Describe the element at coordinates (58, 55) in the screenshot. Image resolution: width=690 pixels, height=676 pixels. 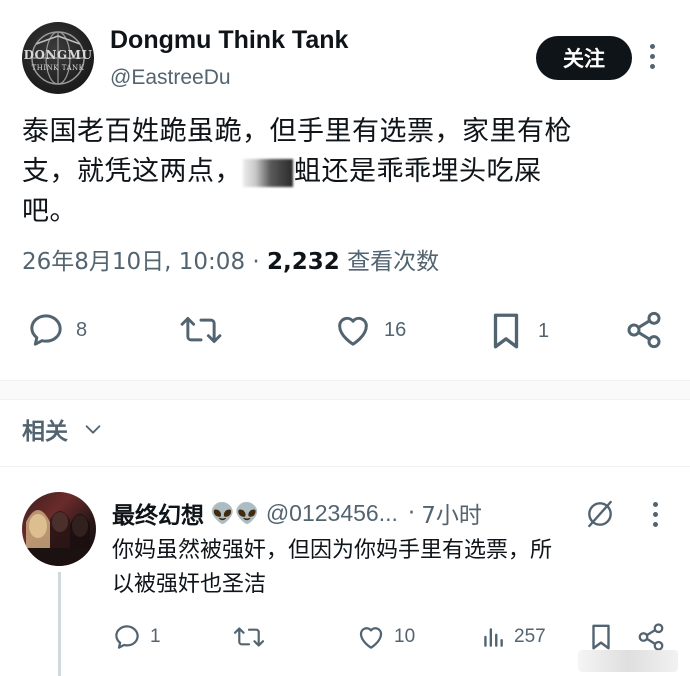
I see `avatar-logo-text: DONGMU` at that location.